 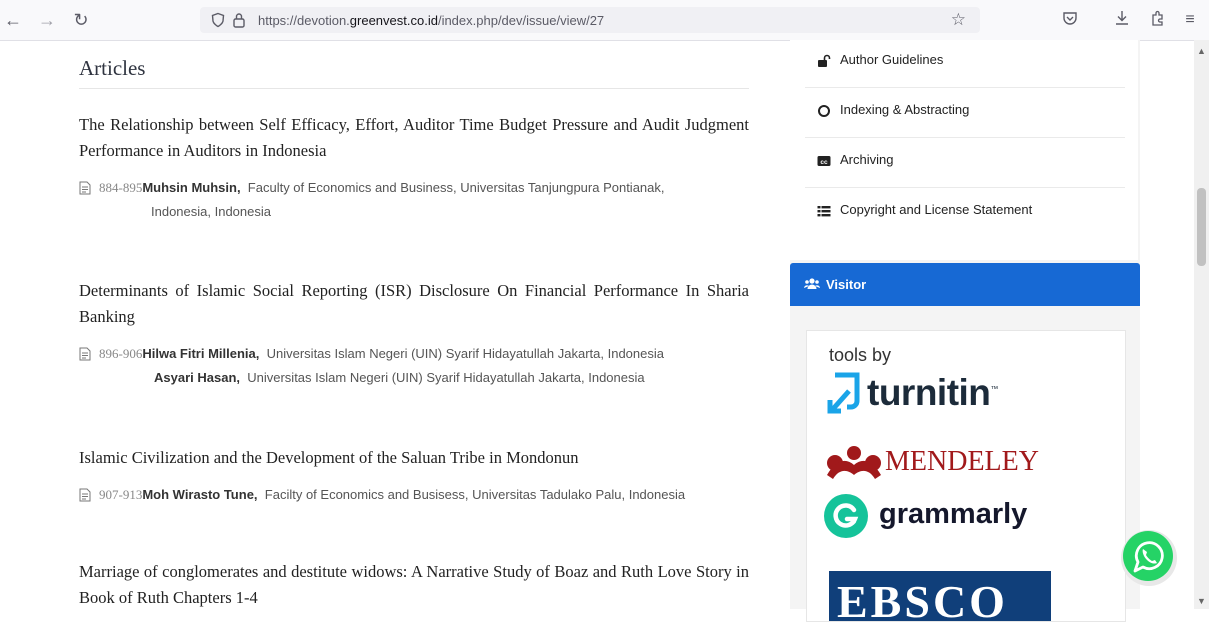 I want to click on sidebar-item-label: Archiving, so click(x=867, y=159).